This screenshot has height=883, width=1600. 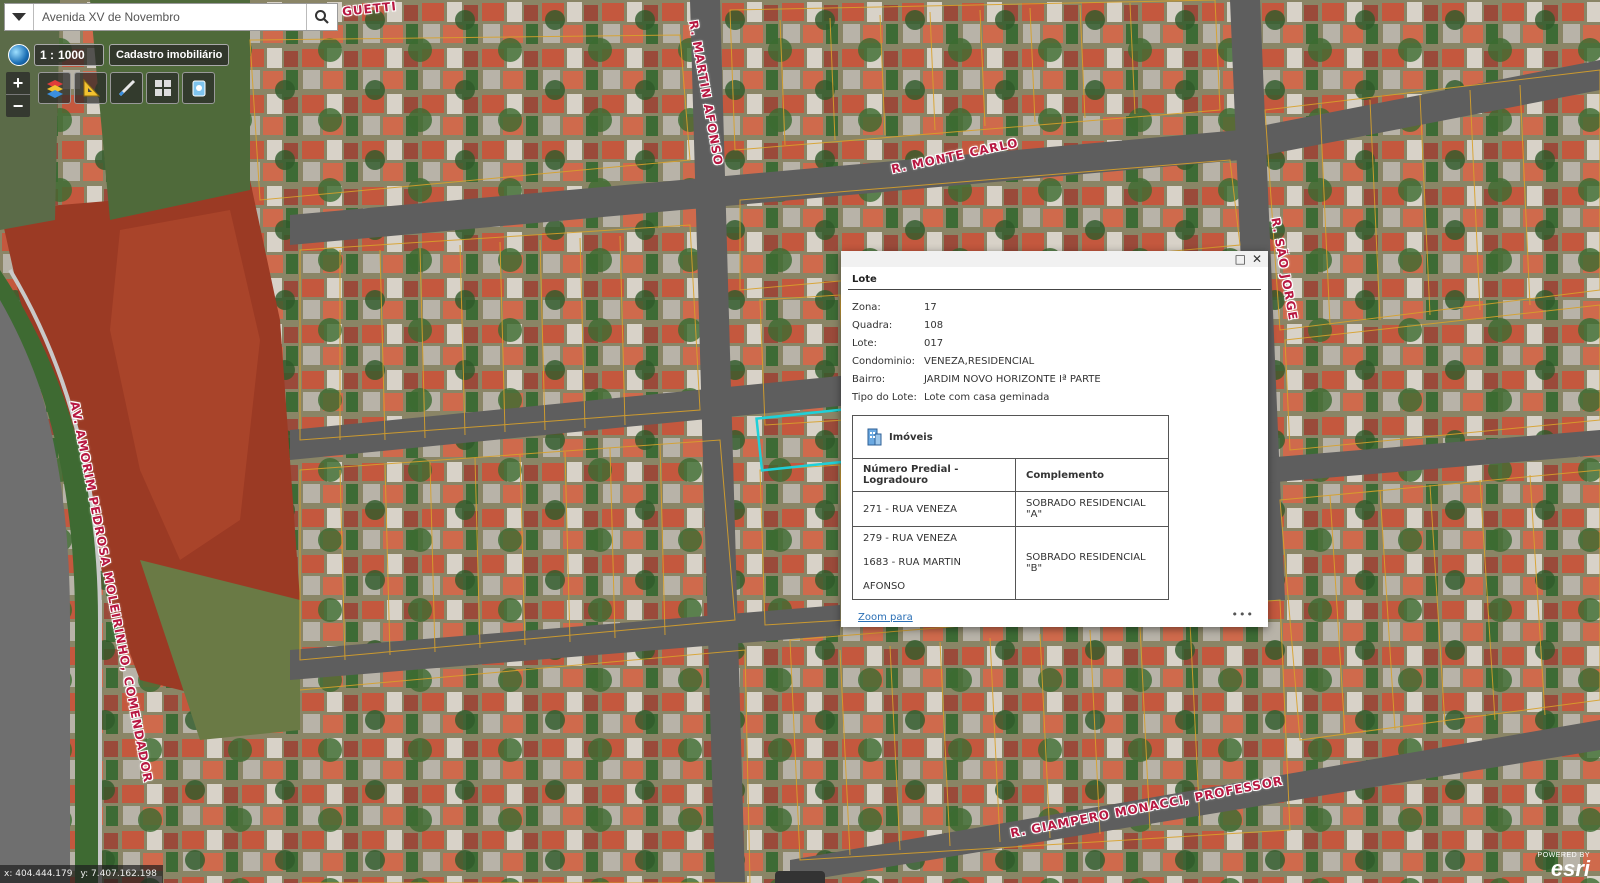 I want to click on attribute-key: Quadra:, so click(x=872, y=325).